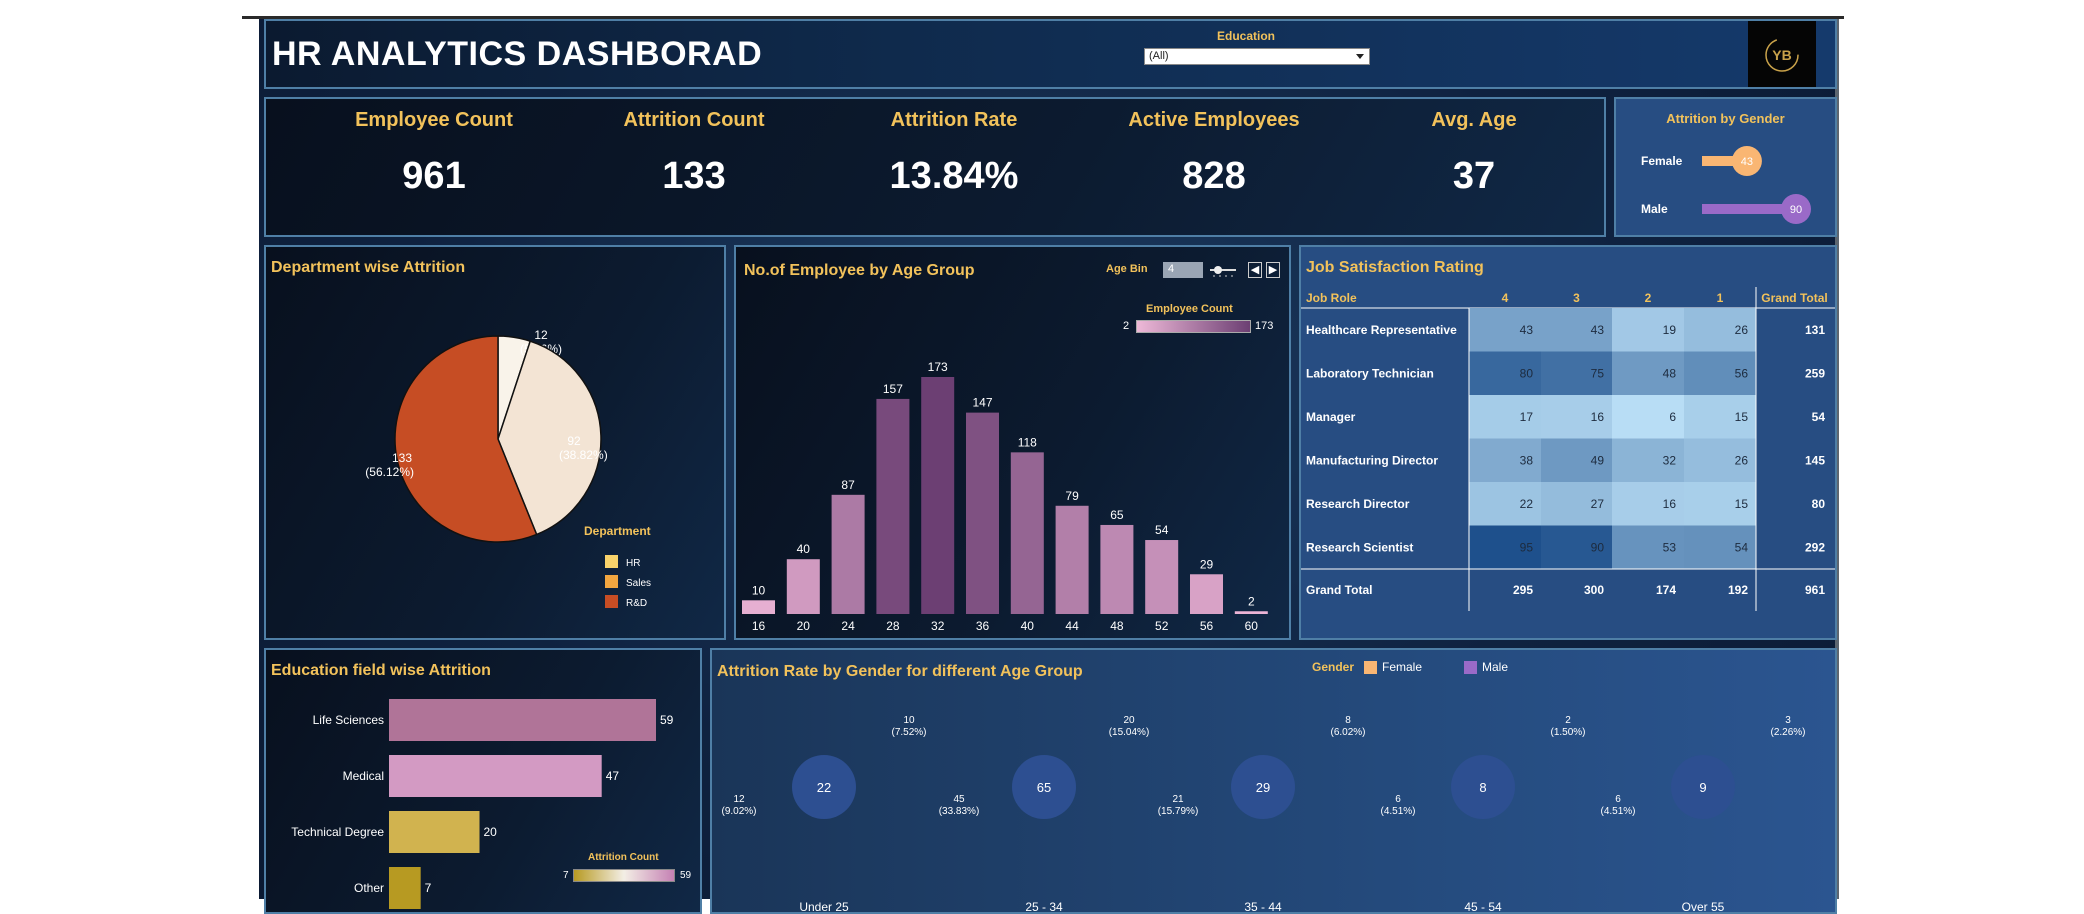 The height and width of the screenshot is (914, 2084). Describe the element at coordinates (1028, 626) in the screenshot. I see `age-tick-label: 40` at that location.